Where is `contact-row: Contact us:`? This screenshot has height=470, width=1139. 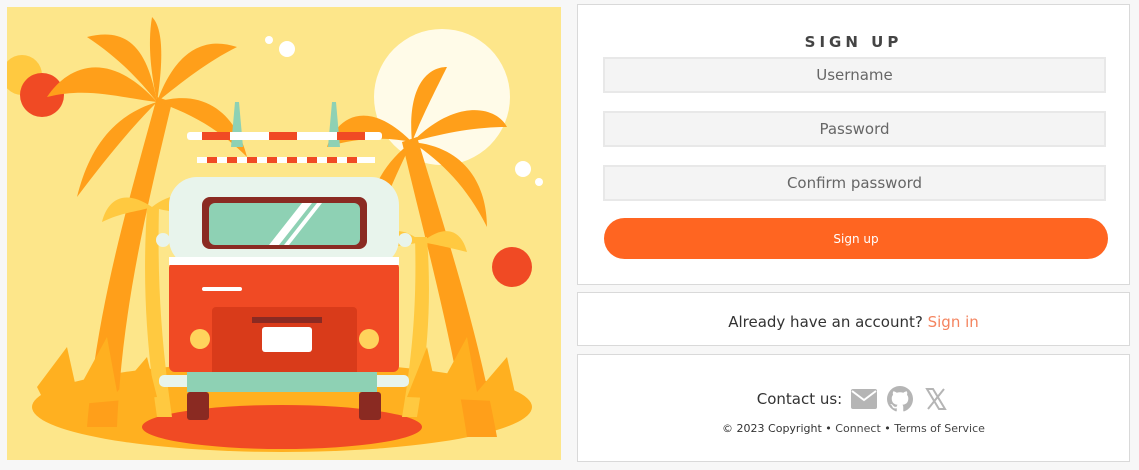
contact-row: Contact us: is located at coordinates (853, 399).